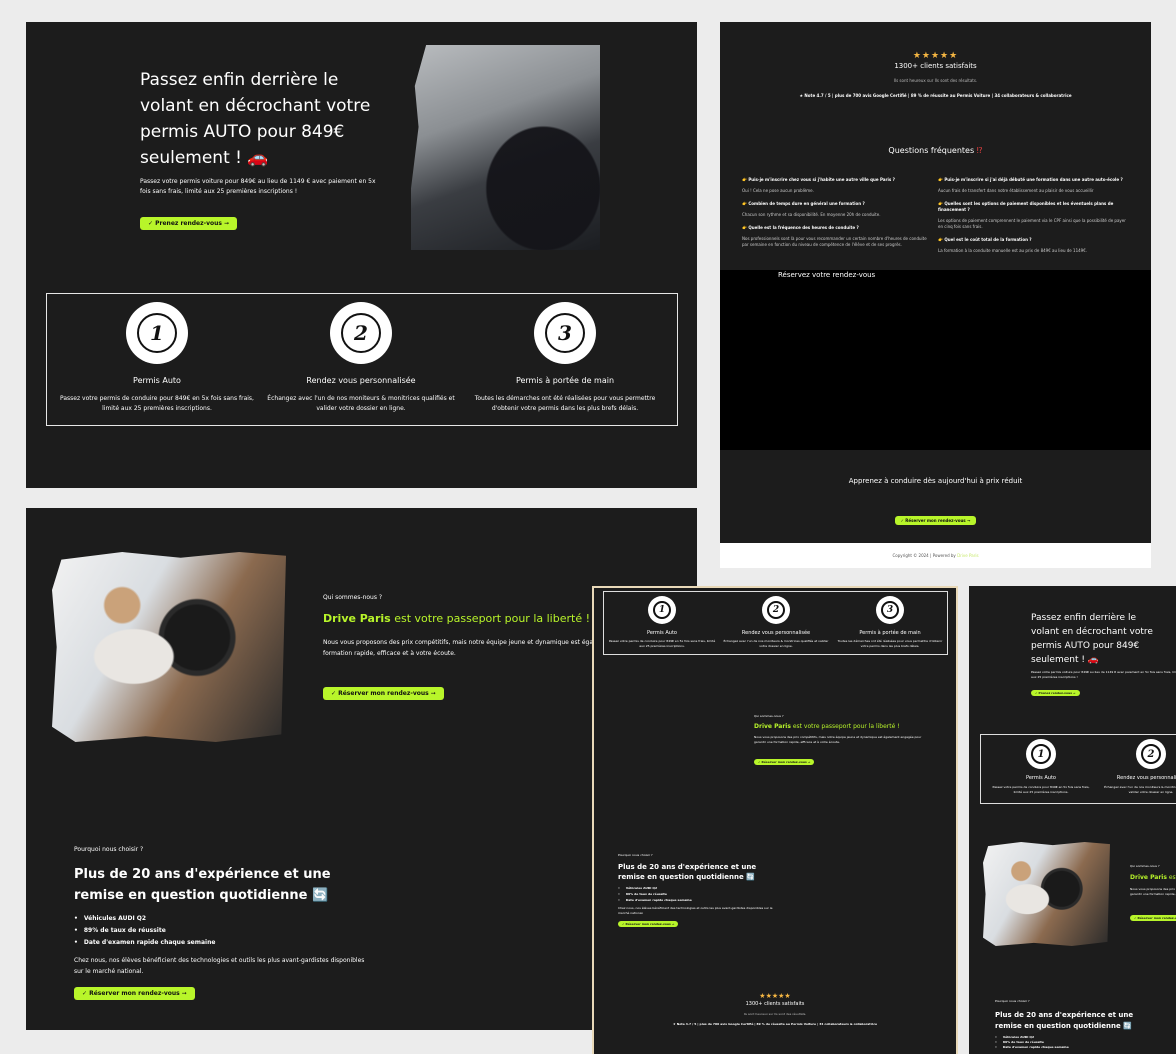 The image size is (1176, 1054). Describe the element at coordinates (145, 943) in the screenshot. I see `why-bullet: Date d'examen rapide chaque semaine` at that location.